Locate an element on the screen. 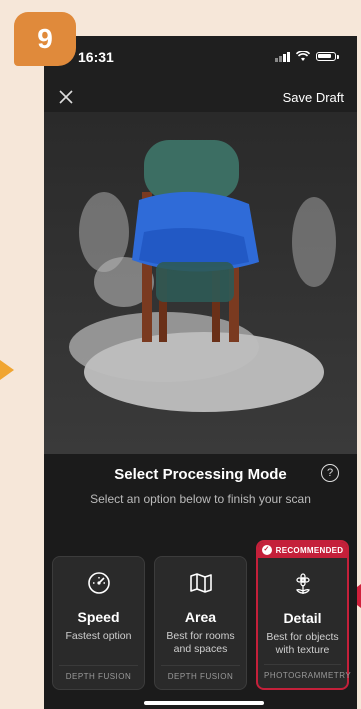 This screenshot has height=709, width=361. mode-desc: Best for objects with texture is located at coordinates (302, 644).